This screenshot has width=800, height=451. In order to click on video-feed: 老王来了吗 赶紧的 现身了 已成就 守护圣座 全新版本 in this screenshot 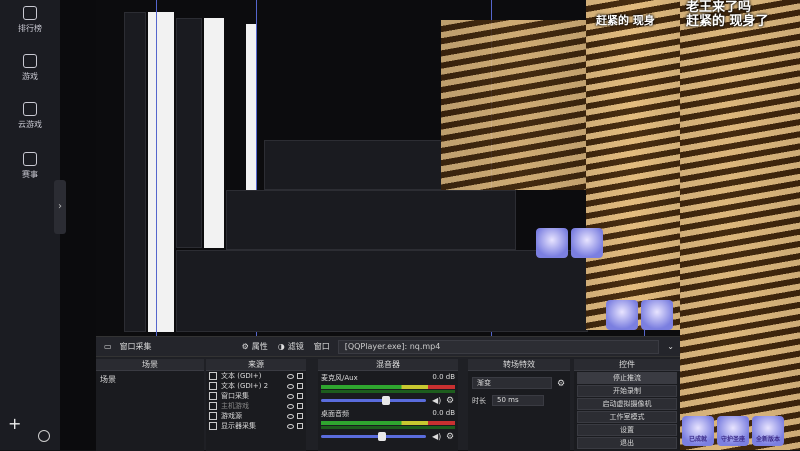, I will do `click(740, 225)`.